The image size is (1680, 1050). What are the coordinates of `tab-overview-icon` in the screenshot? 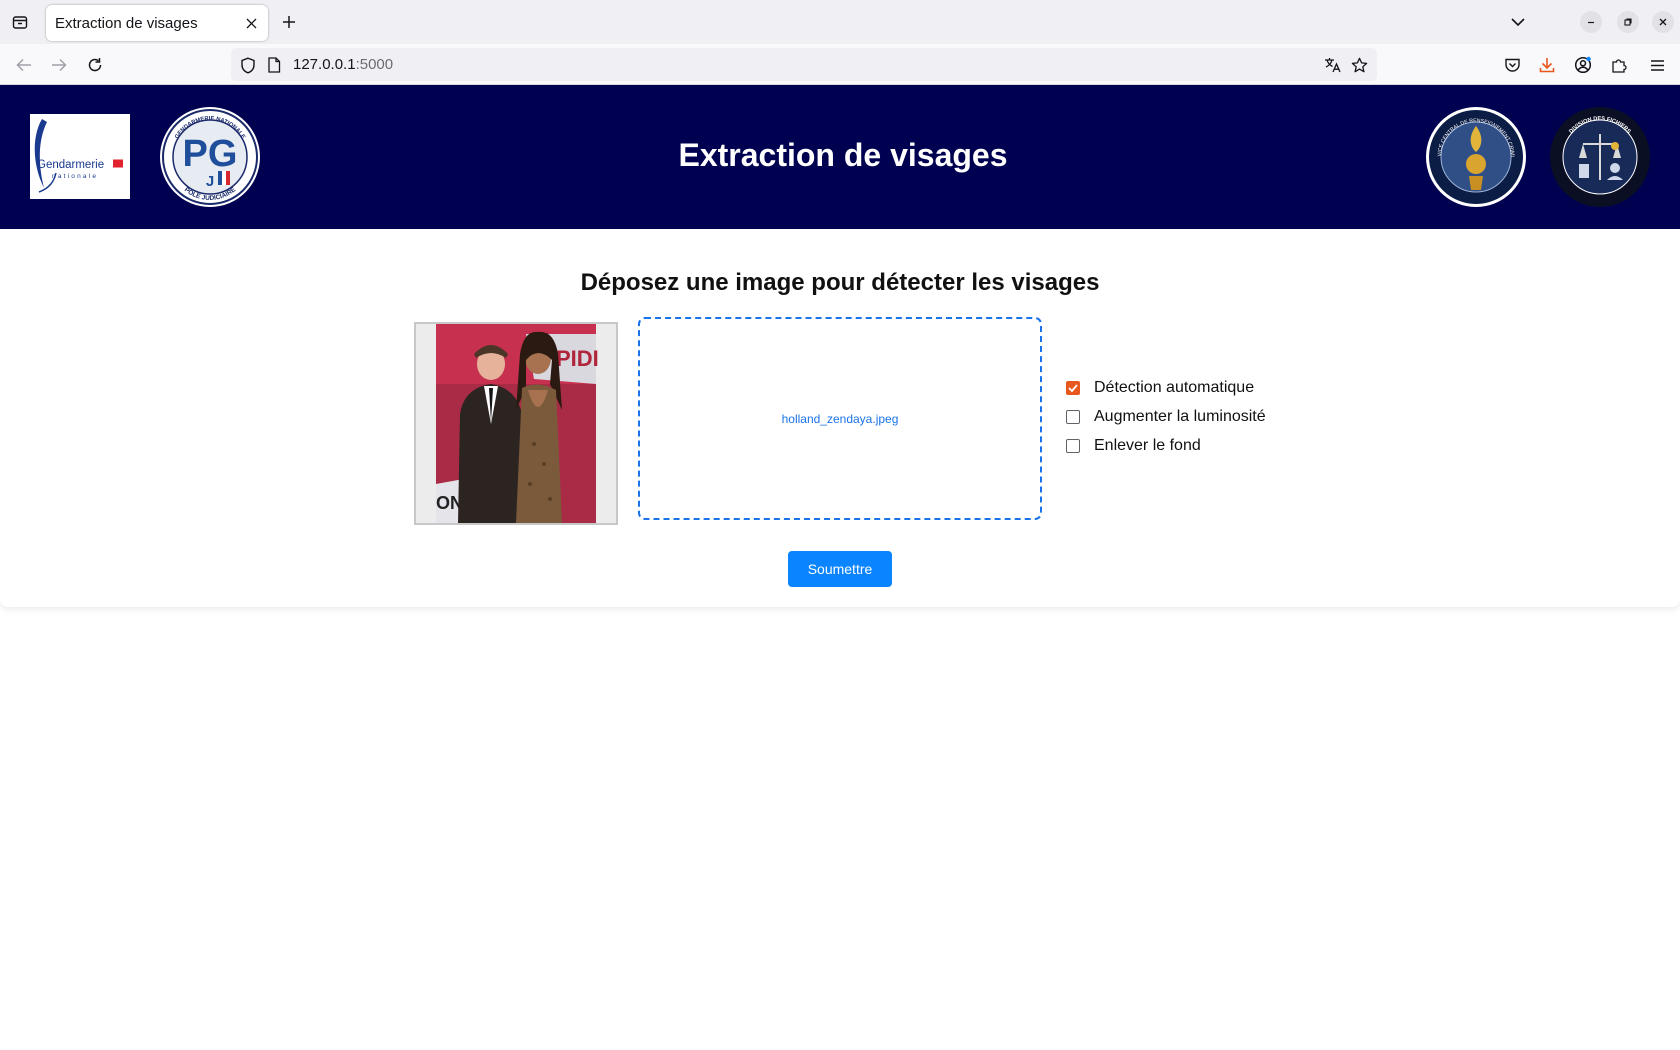 It's located at (20, 22).